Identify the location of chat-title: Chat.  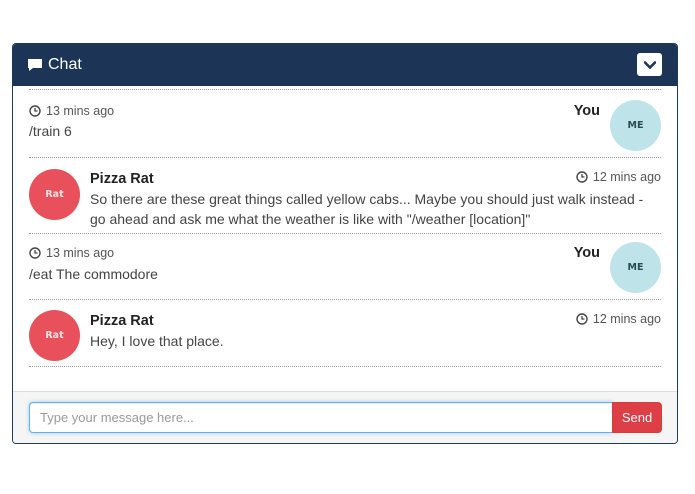
(54, 65).